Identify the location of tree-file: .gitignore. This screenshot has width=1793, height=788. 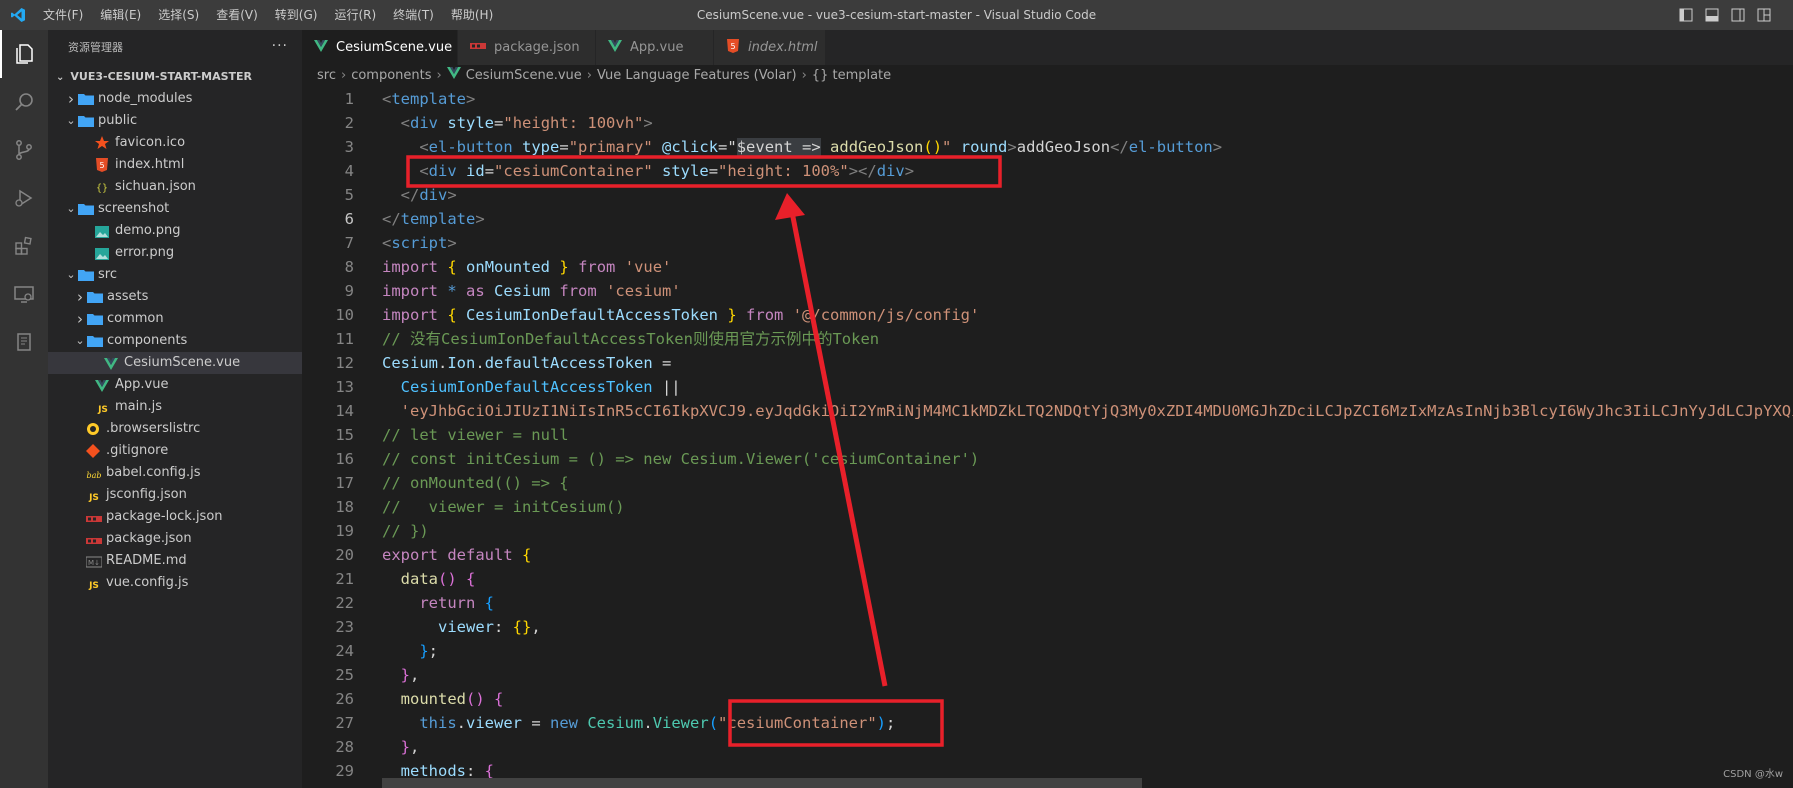
(175, 451).